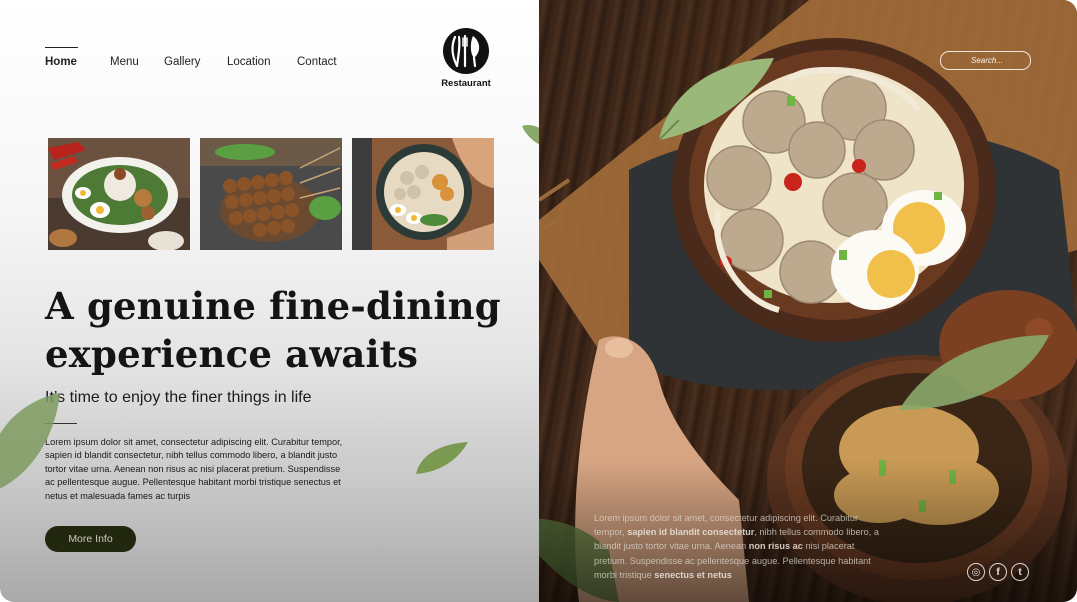 This screenshot has height=602, width=1077. I want to click on caption-bold-segment: senectus et netus, so click(693, 574).